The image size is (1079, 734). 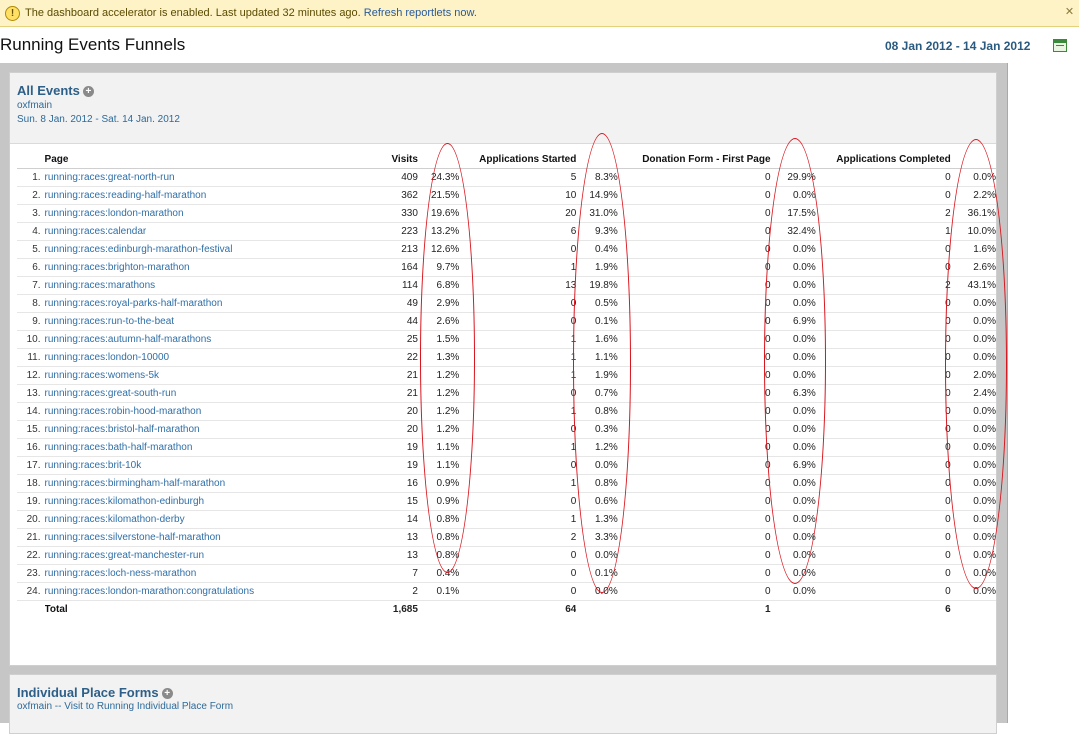 I want to click on calendar-icon, so click(x=1060, y=45).